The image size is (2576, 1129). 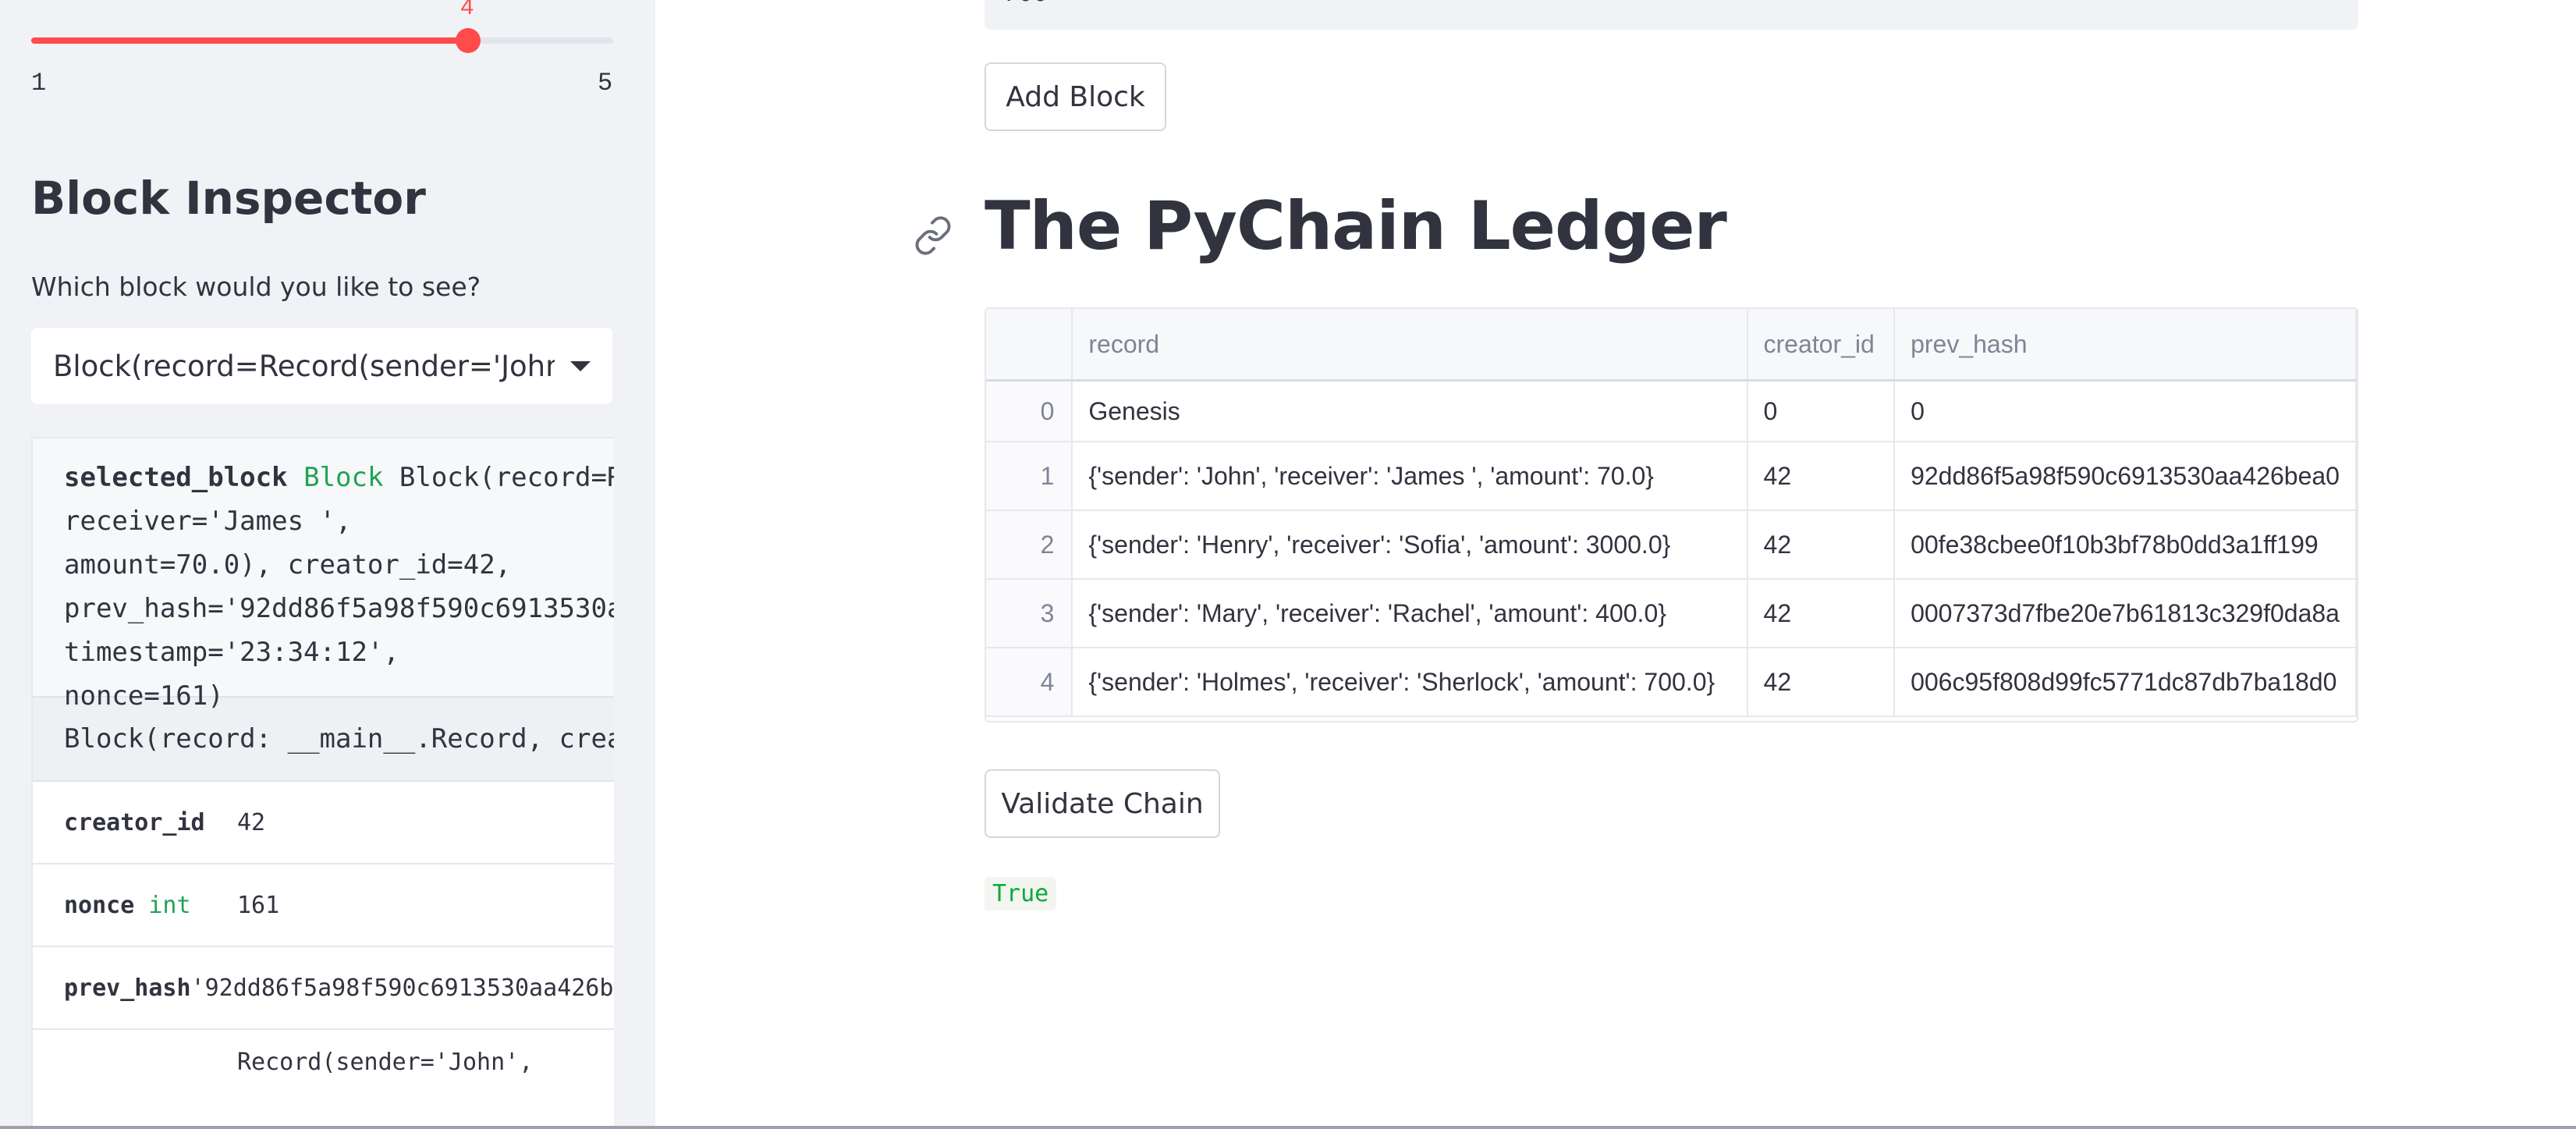 I want to click on code-var-name: selected_block, so click(x=176, y=477).